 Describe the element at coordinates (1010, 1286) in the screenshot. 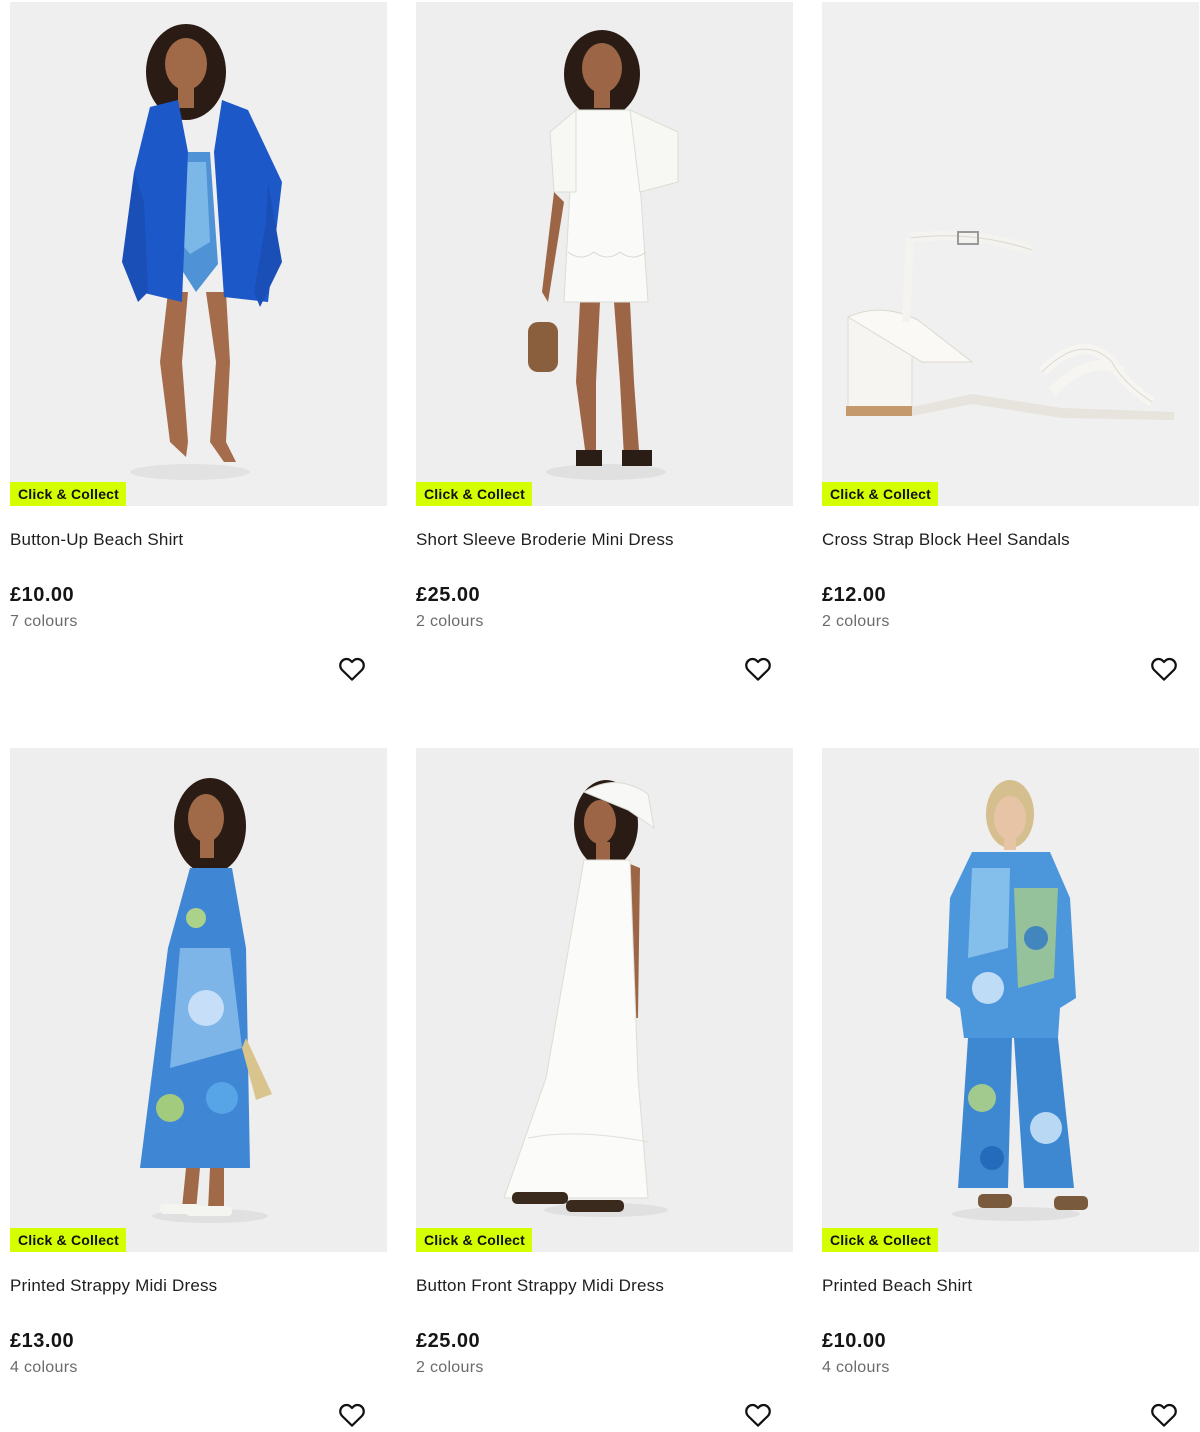

I see `product-title: Printed Beach Shirt` at that location.